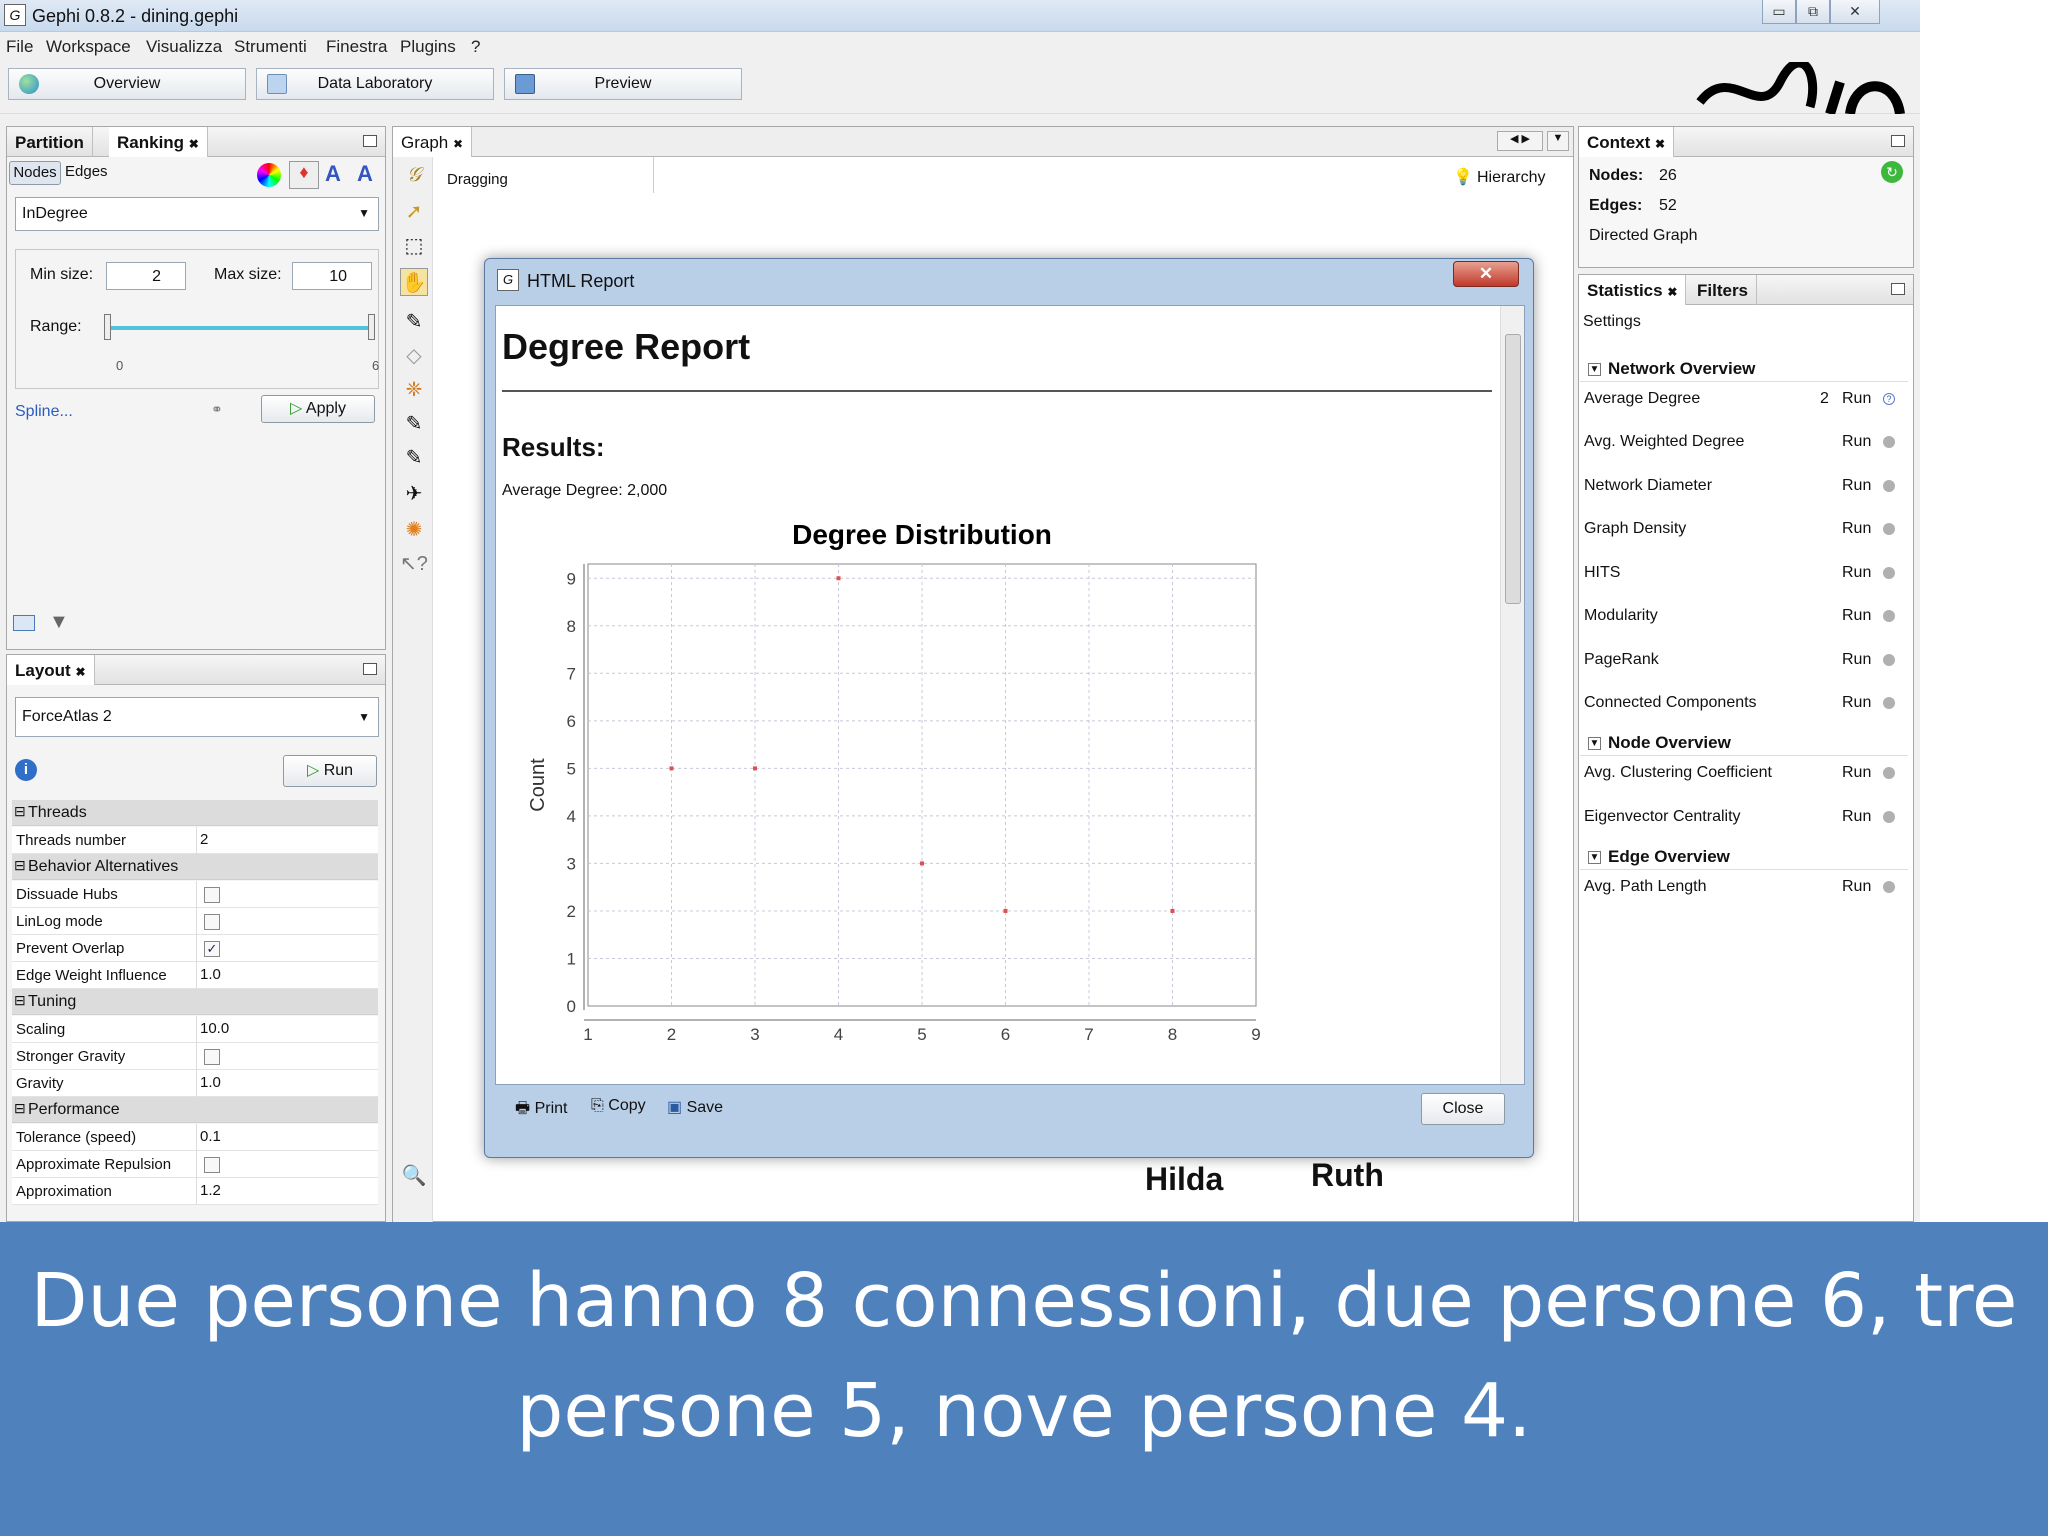 This screenshot has width=2048, height=1536. Describe the element at coordinates (270, 47) in the screenshot. I see `menu-strumenti: Strumenti` at that location.